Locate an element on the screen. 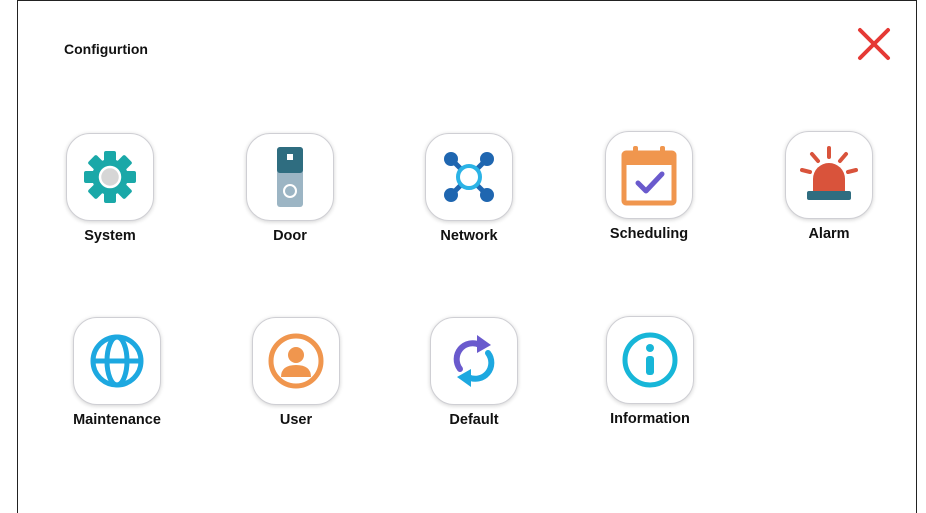  door-station-icon is located at coordinates (290, 177).